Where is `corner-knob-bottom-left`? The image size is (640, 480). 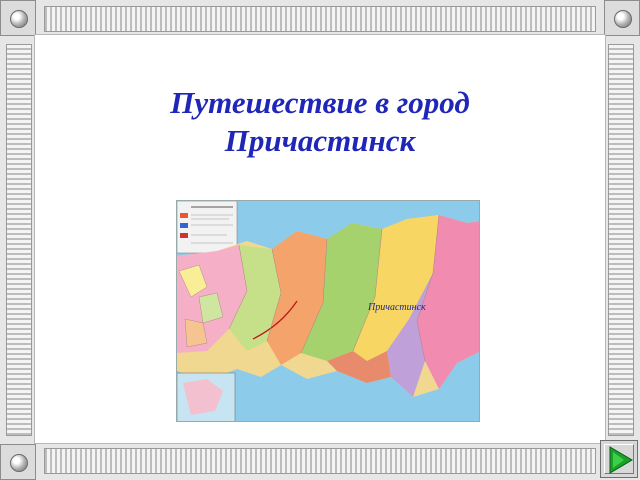
corner-knob-bottom-left is located at coordinates (18, 462).